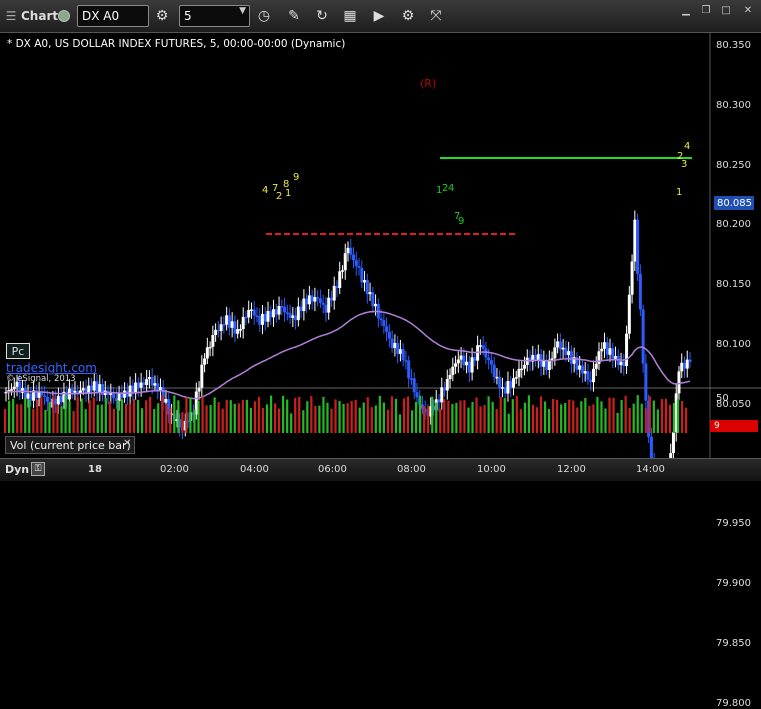 The height and width of the screenshot is (709, 761). What do you see at coordinates (101, 16) in the screenshot?
I see `symbol-value: DX A0` at bounding box center [101, 16].